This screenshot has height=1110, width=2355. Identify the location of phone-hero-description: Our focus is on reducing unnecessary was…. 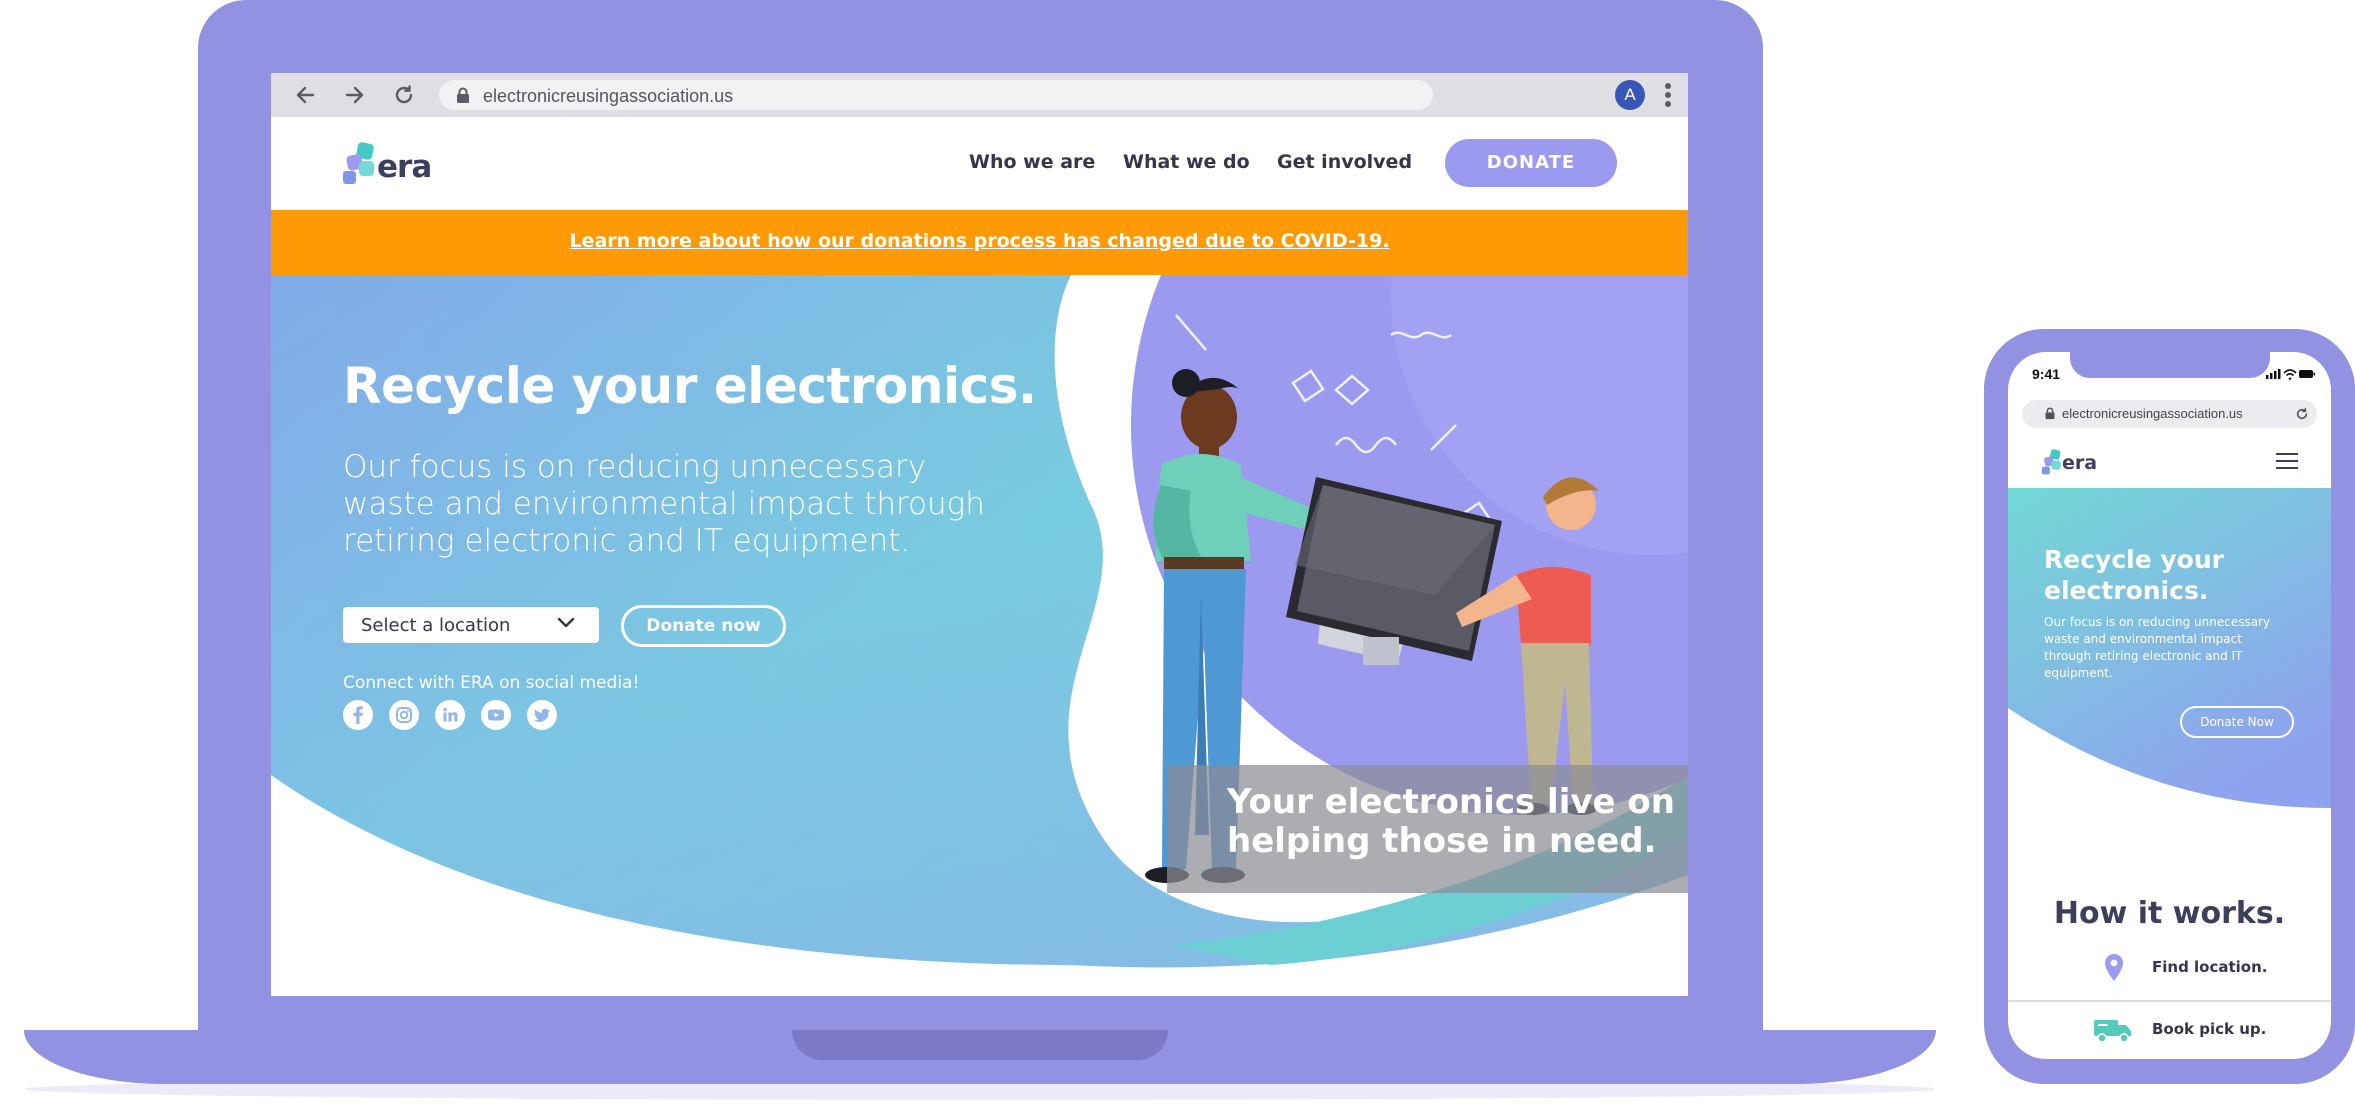
(2157, 647).